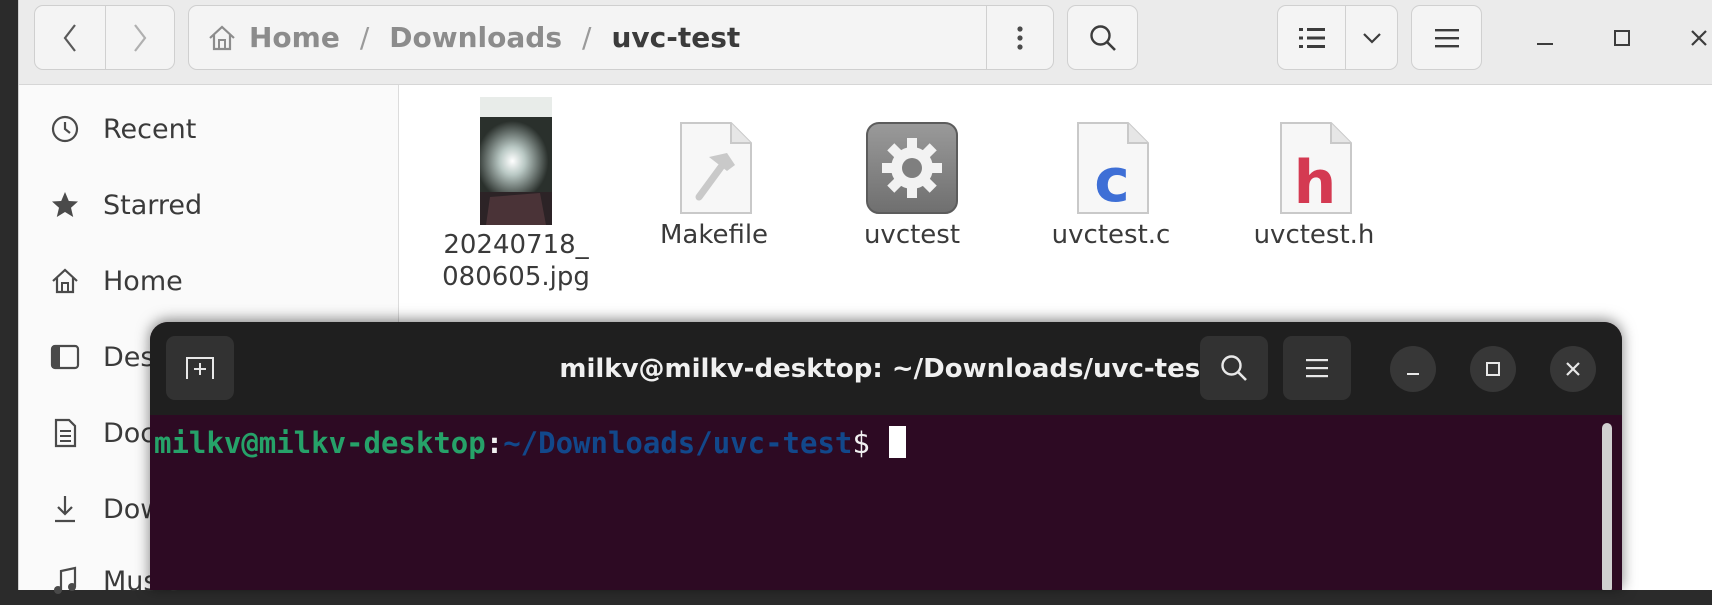  I want to click on back-button, so click(70, 37).